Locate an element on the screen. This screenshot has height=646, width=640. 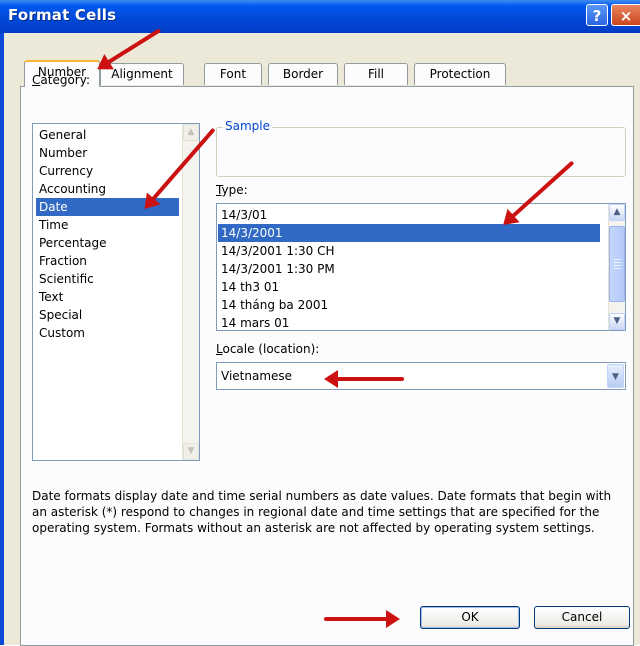
category-list-item: Currency is located at coordinates (107, 171).